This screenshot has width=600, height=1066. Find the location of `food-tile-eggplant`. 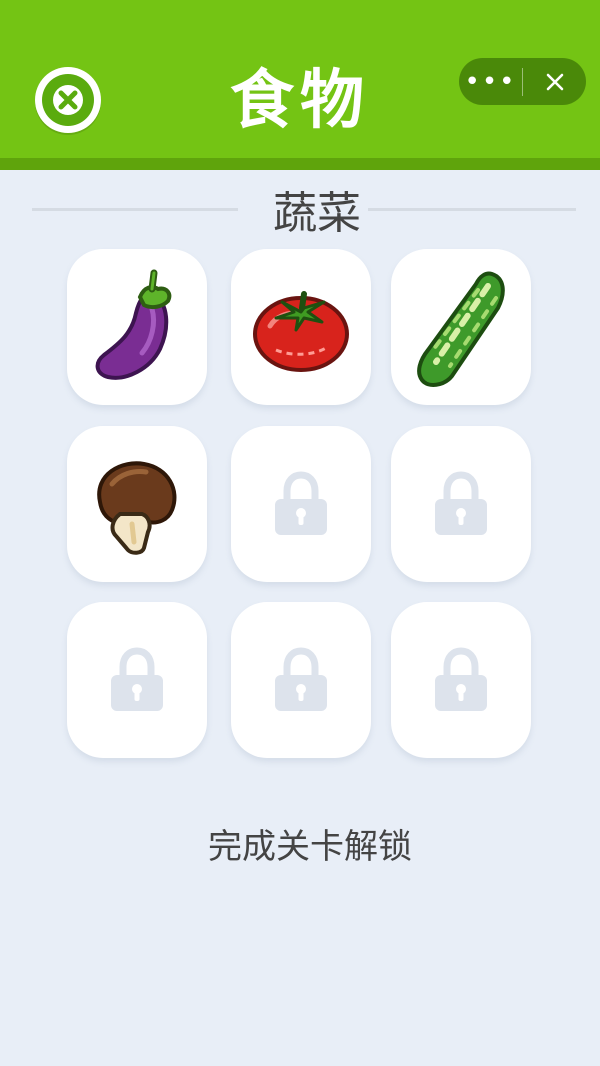

food-tile-eggplant is located at coordinates (137, 327).